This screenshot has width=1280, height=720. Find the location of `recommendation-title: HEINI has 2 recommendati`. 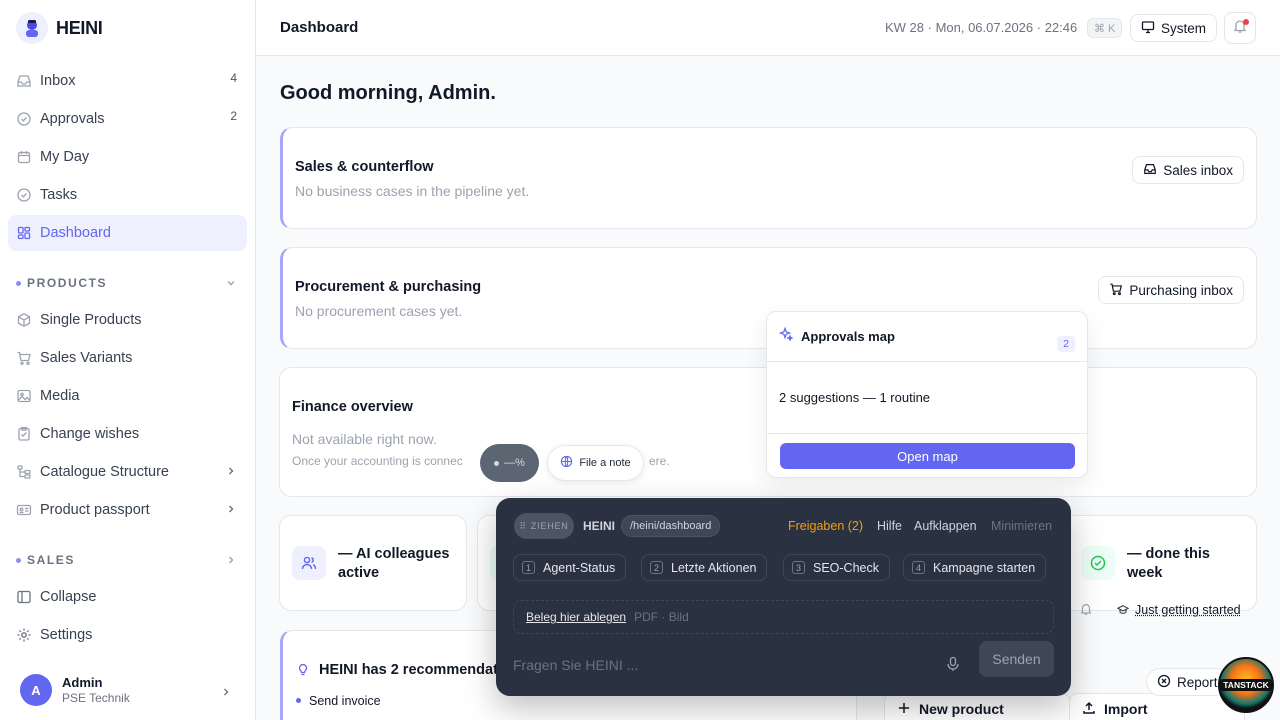

recommendation-title: HEINI has 2 recommendati is located at coordinates (410, 670).